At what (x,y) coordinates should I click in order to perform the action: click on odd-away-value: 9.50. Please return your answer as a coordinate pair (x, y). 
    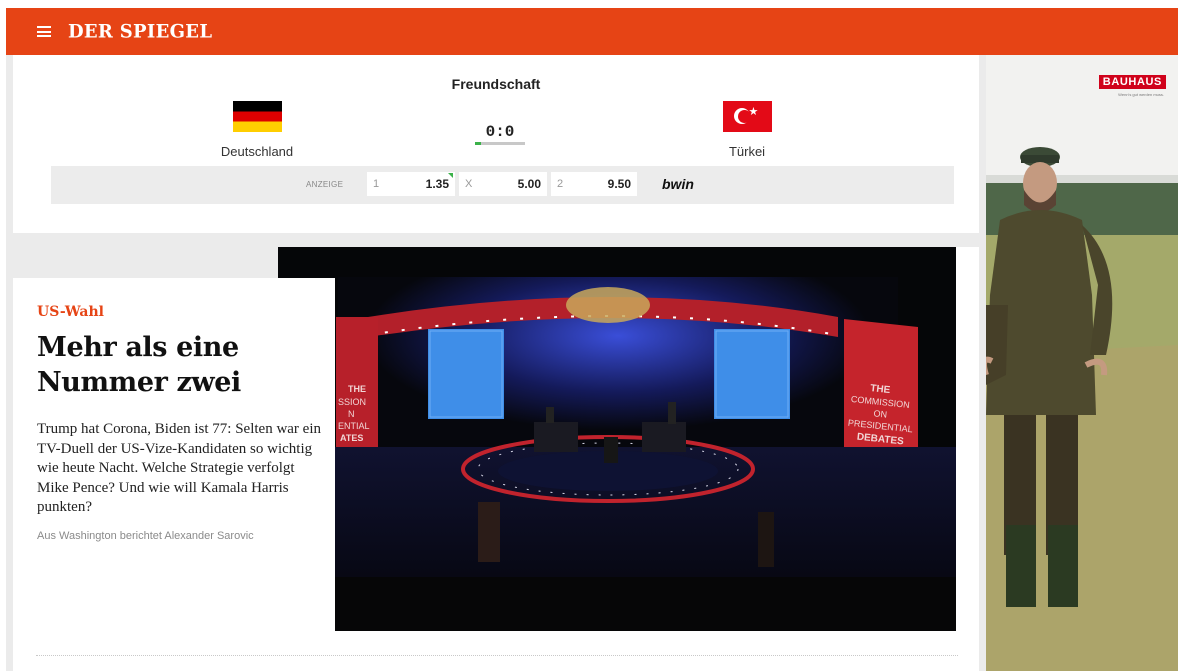
    Looking at the image, I should click on (619, 184).